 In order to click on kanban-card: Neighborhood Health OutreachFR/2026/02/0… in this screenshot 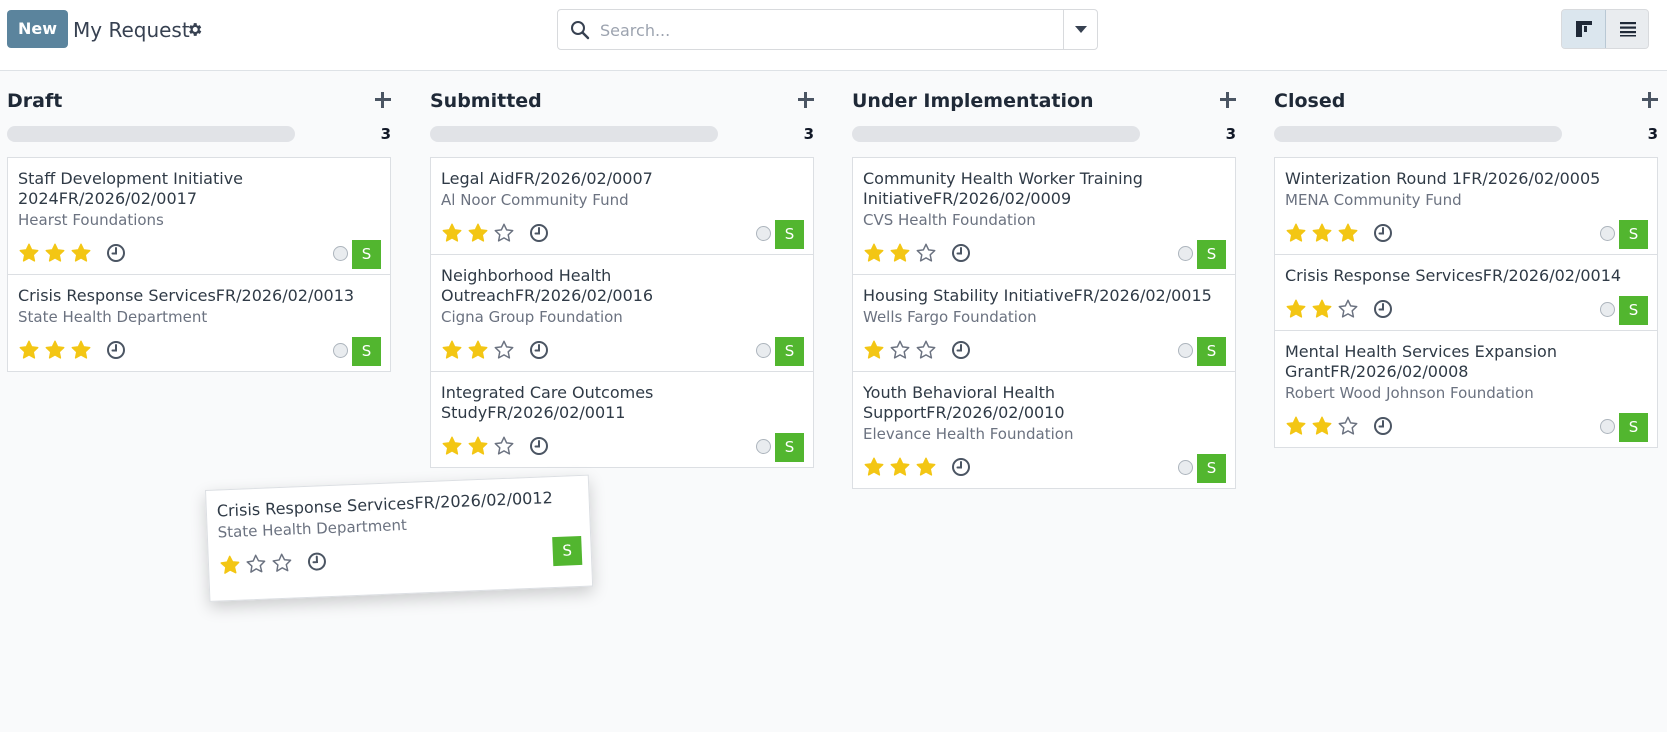, I will do `click(622, 313)`.